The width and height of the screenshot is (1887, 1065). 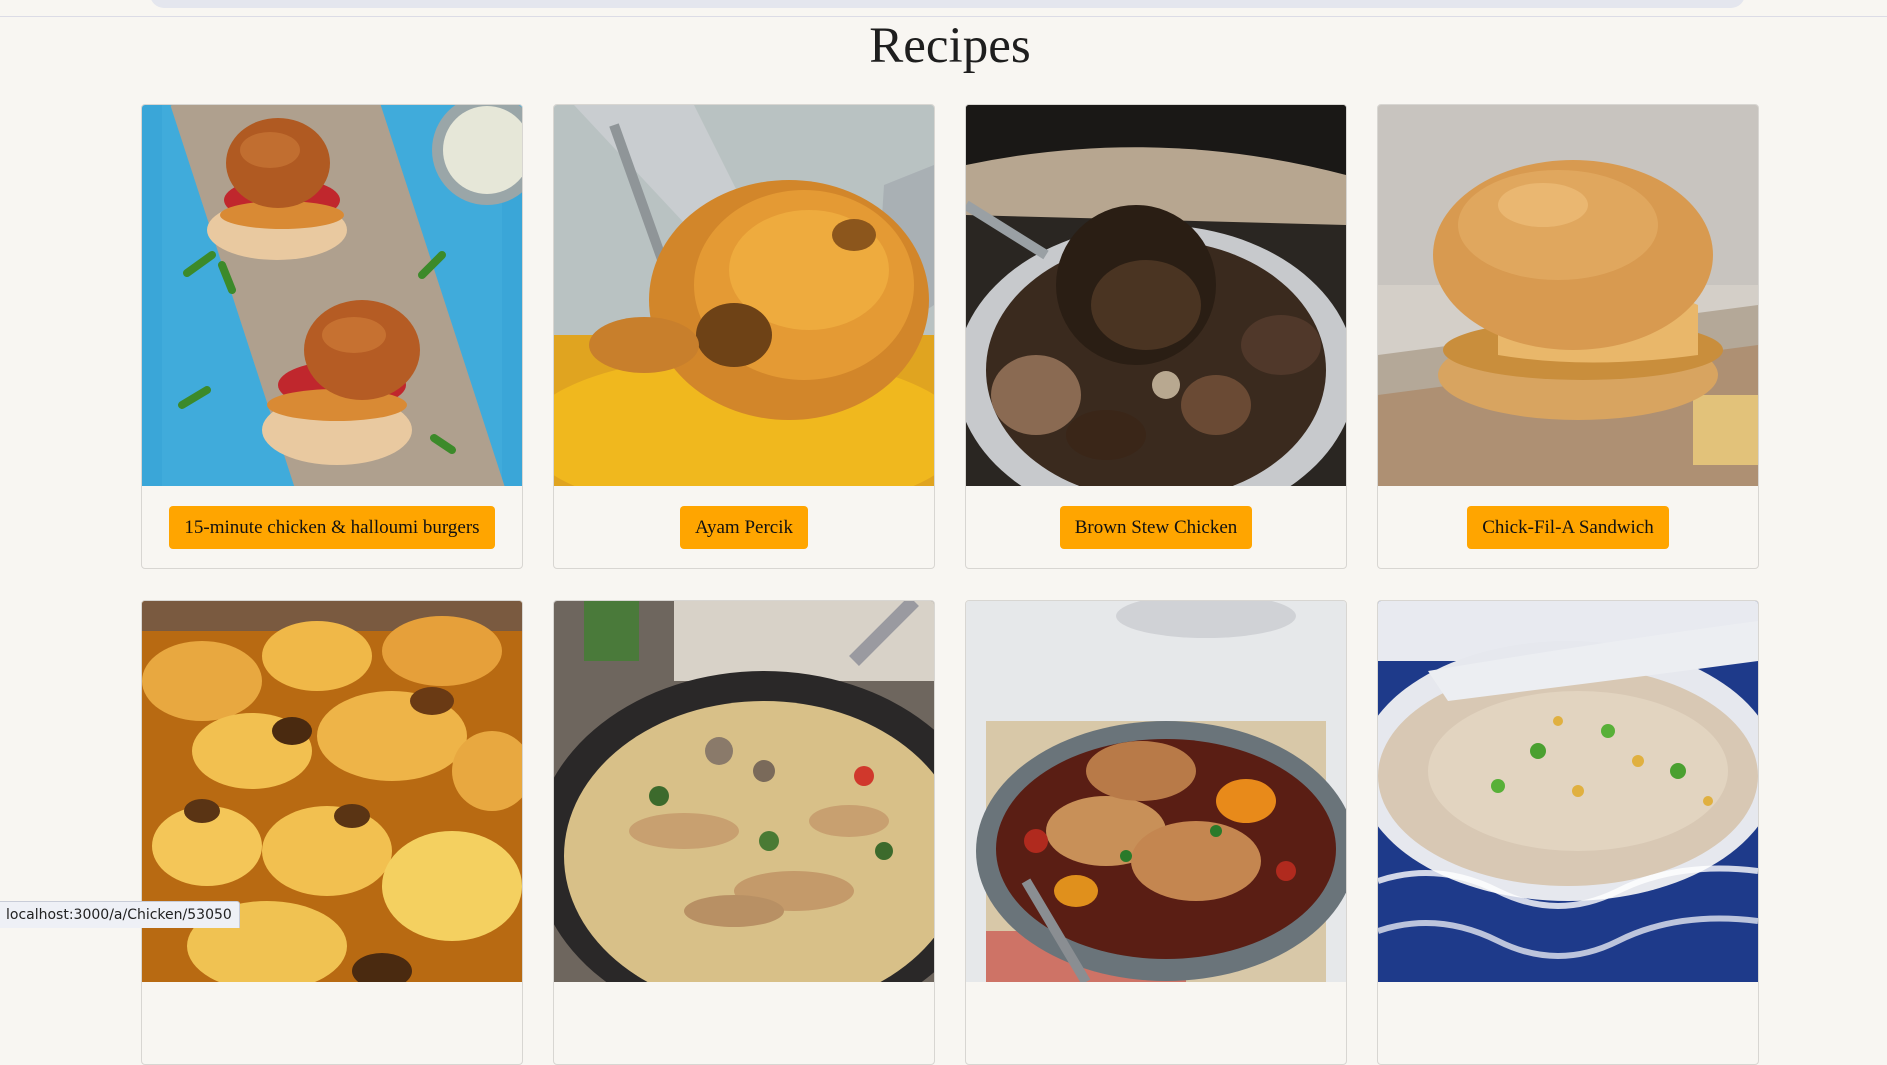 What do you see at coordinates (1568, 295) in the screenshot?
I see `chick-fil-a-sandwich-photo` at bounding box center [1568, 295].